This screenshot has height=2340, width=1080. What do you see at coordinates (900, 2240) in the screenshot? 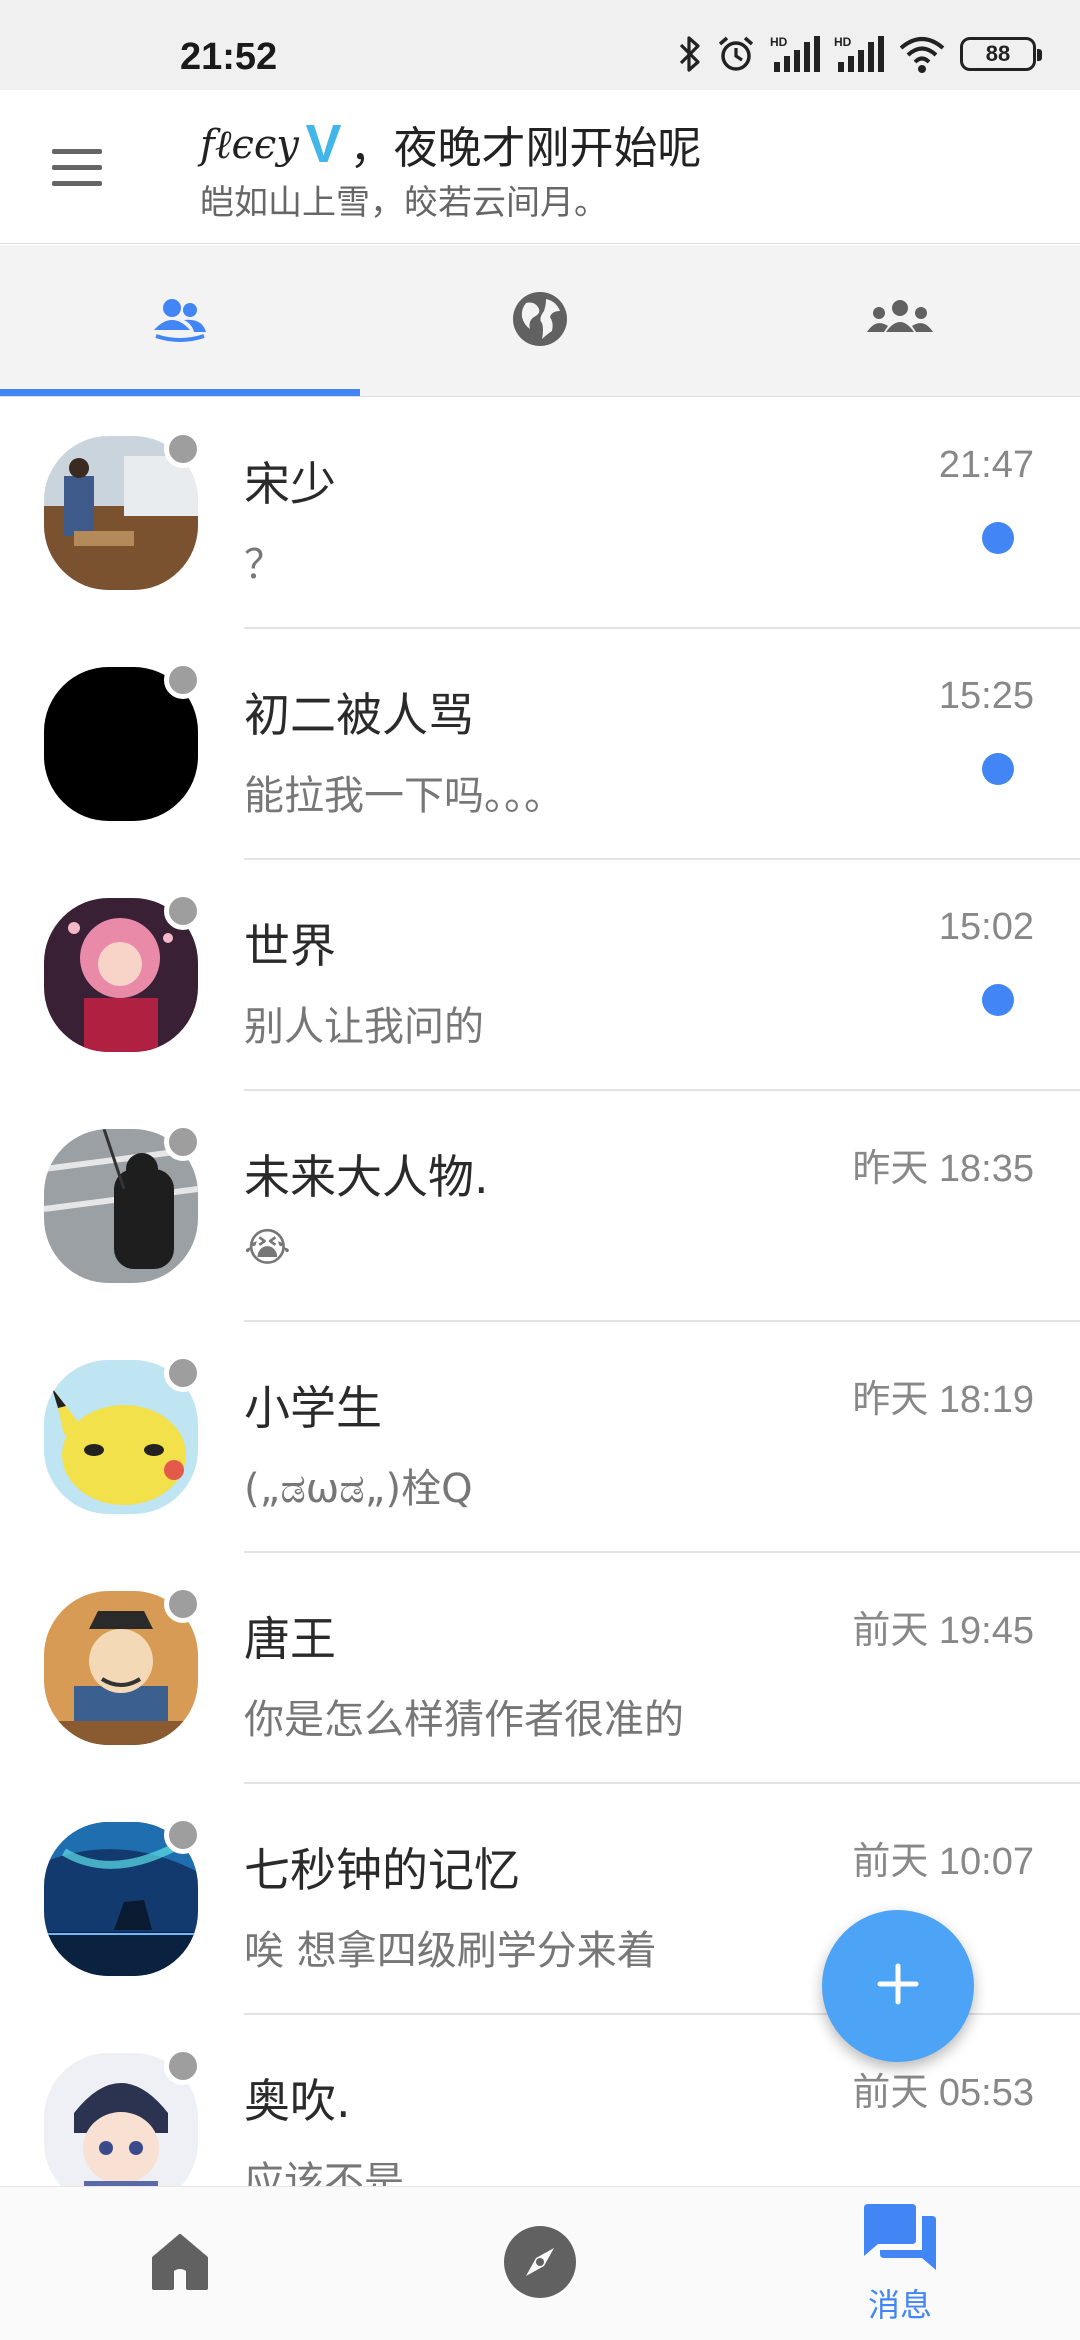
I see `chat-icon` at bounding box center [900, 2240].